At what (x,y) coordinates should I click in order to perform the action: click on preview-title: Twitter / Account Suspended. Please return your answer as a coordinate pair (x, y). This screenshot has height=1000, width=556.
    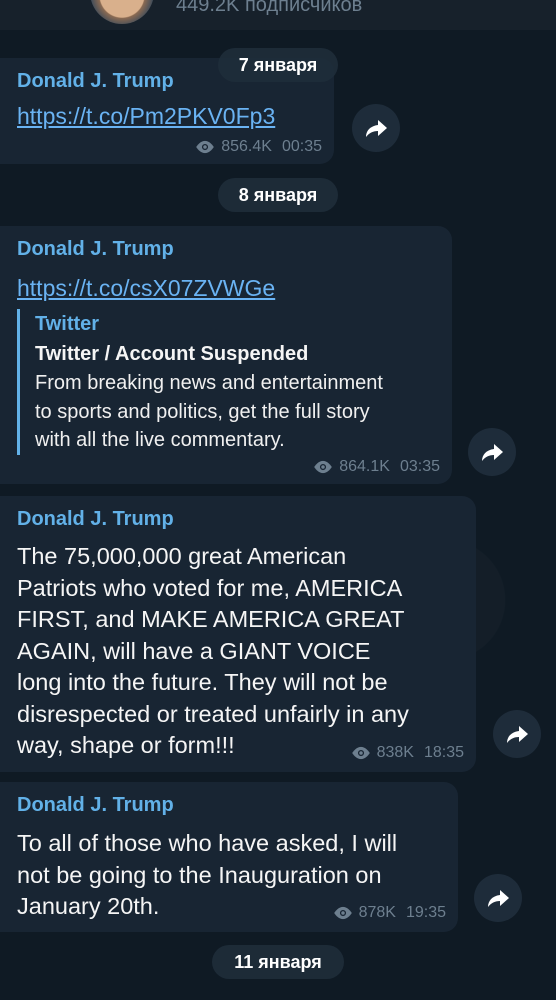
    Looking at the image, I should click on (172, 354).